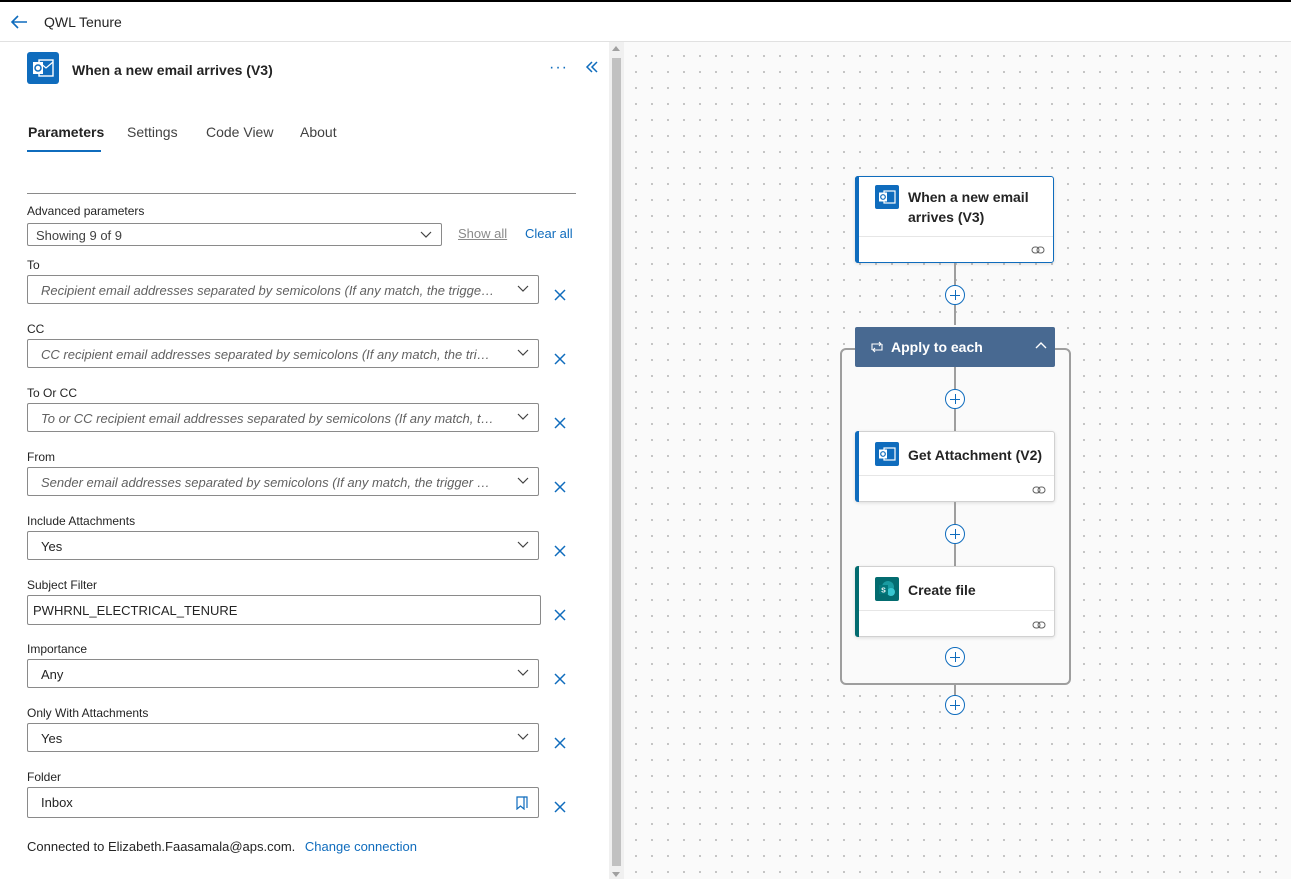  What do you see at coordinates (64, 151) in the screenshot?
I see `active-tab-indicator` at bounding box center [64, 151].